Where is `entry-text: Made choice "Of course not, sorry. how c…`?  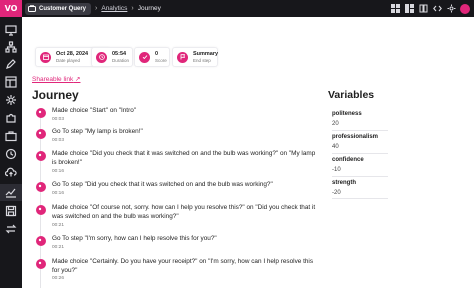 entry-text: Made choice "Of course not, sorry. how c… is located at coordinates (184, 212).